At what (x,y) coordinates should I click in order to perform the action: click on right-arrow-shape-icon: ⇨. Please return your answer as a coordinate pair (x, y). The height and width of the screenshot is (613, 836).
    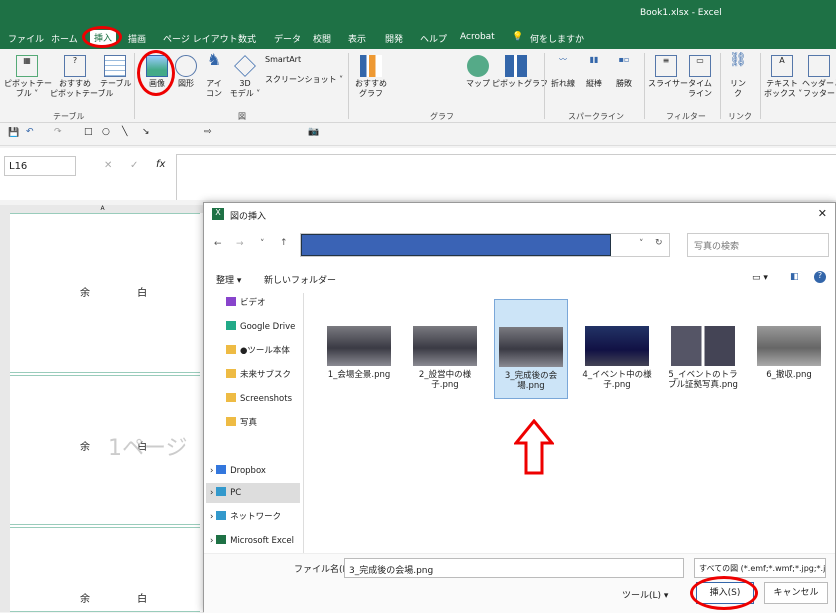
    Looking at the image, I should click on (208, 132).